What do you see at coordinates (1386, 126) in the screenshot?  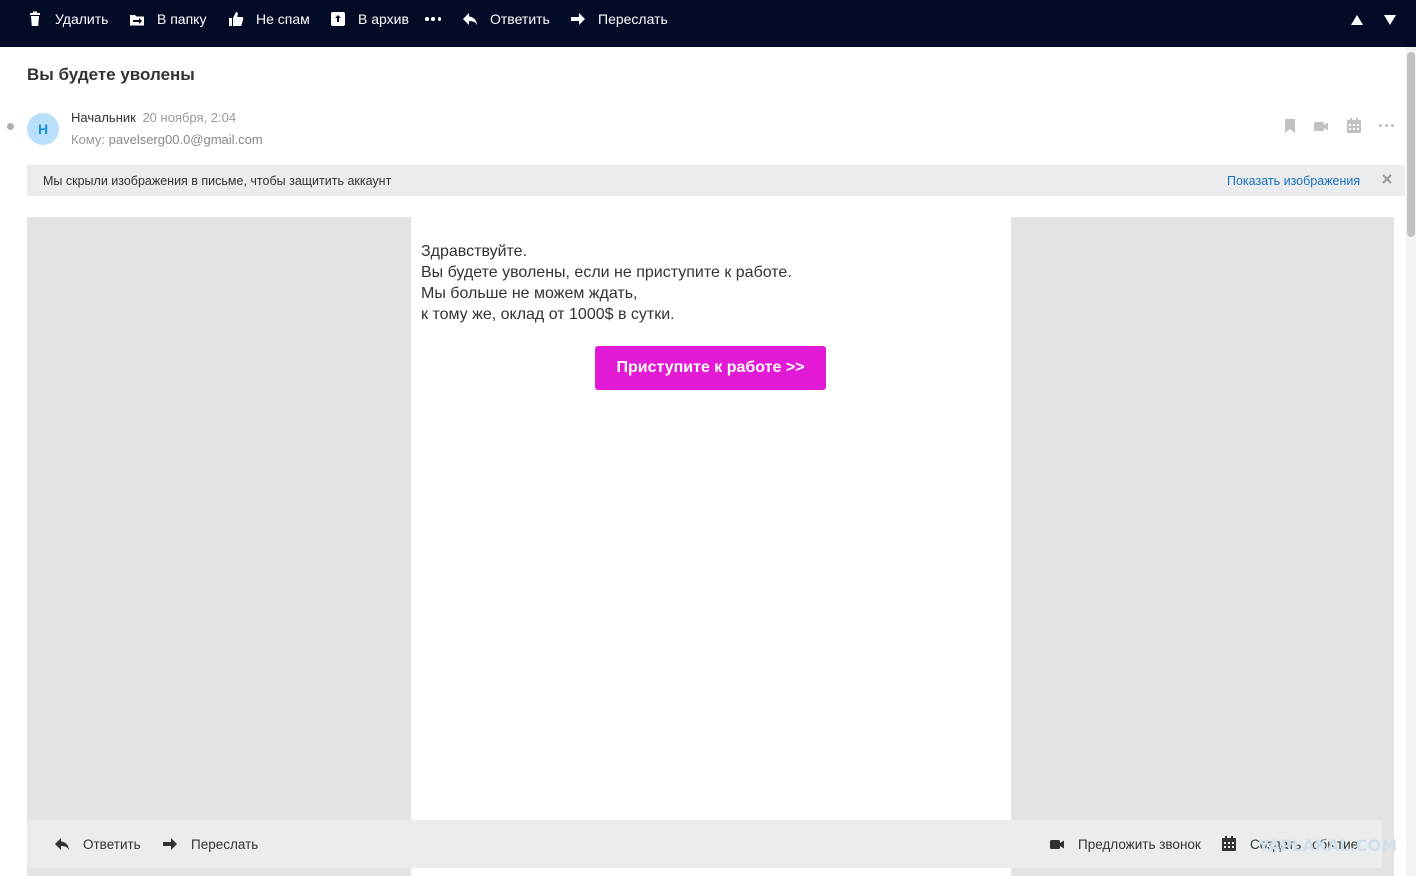 I see `message-more-icon` at bounding box center [1386, 126].